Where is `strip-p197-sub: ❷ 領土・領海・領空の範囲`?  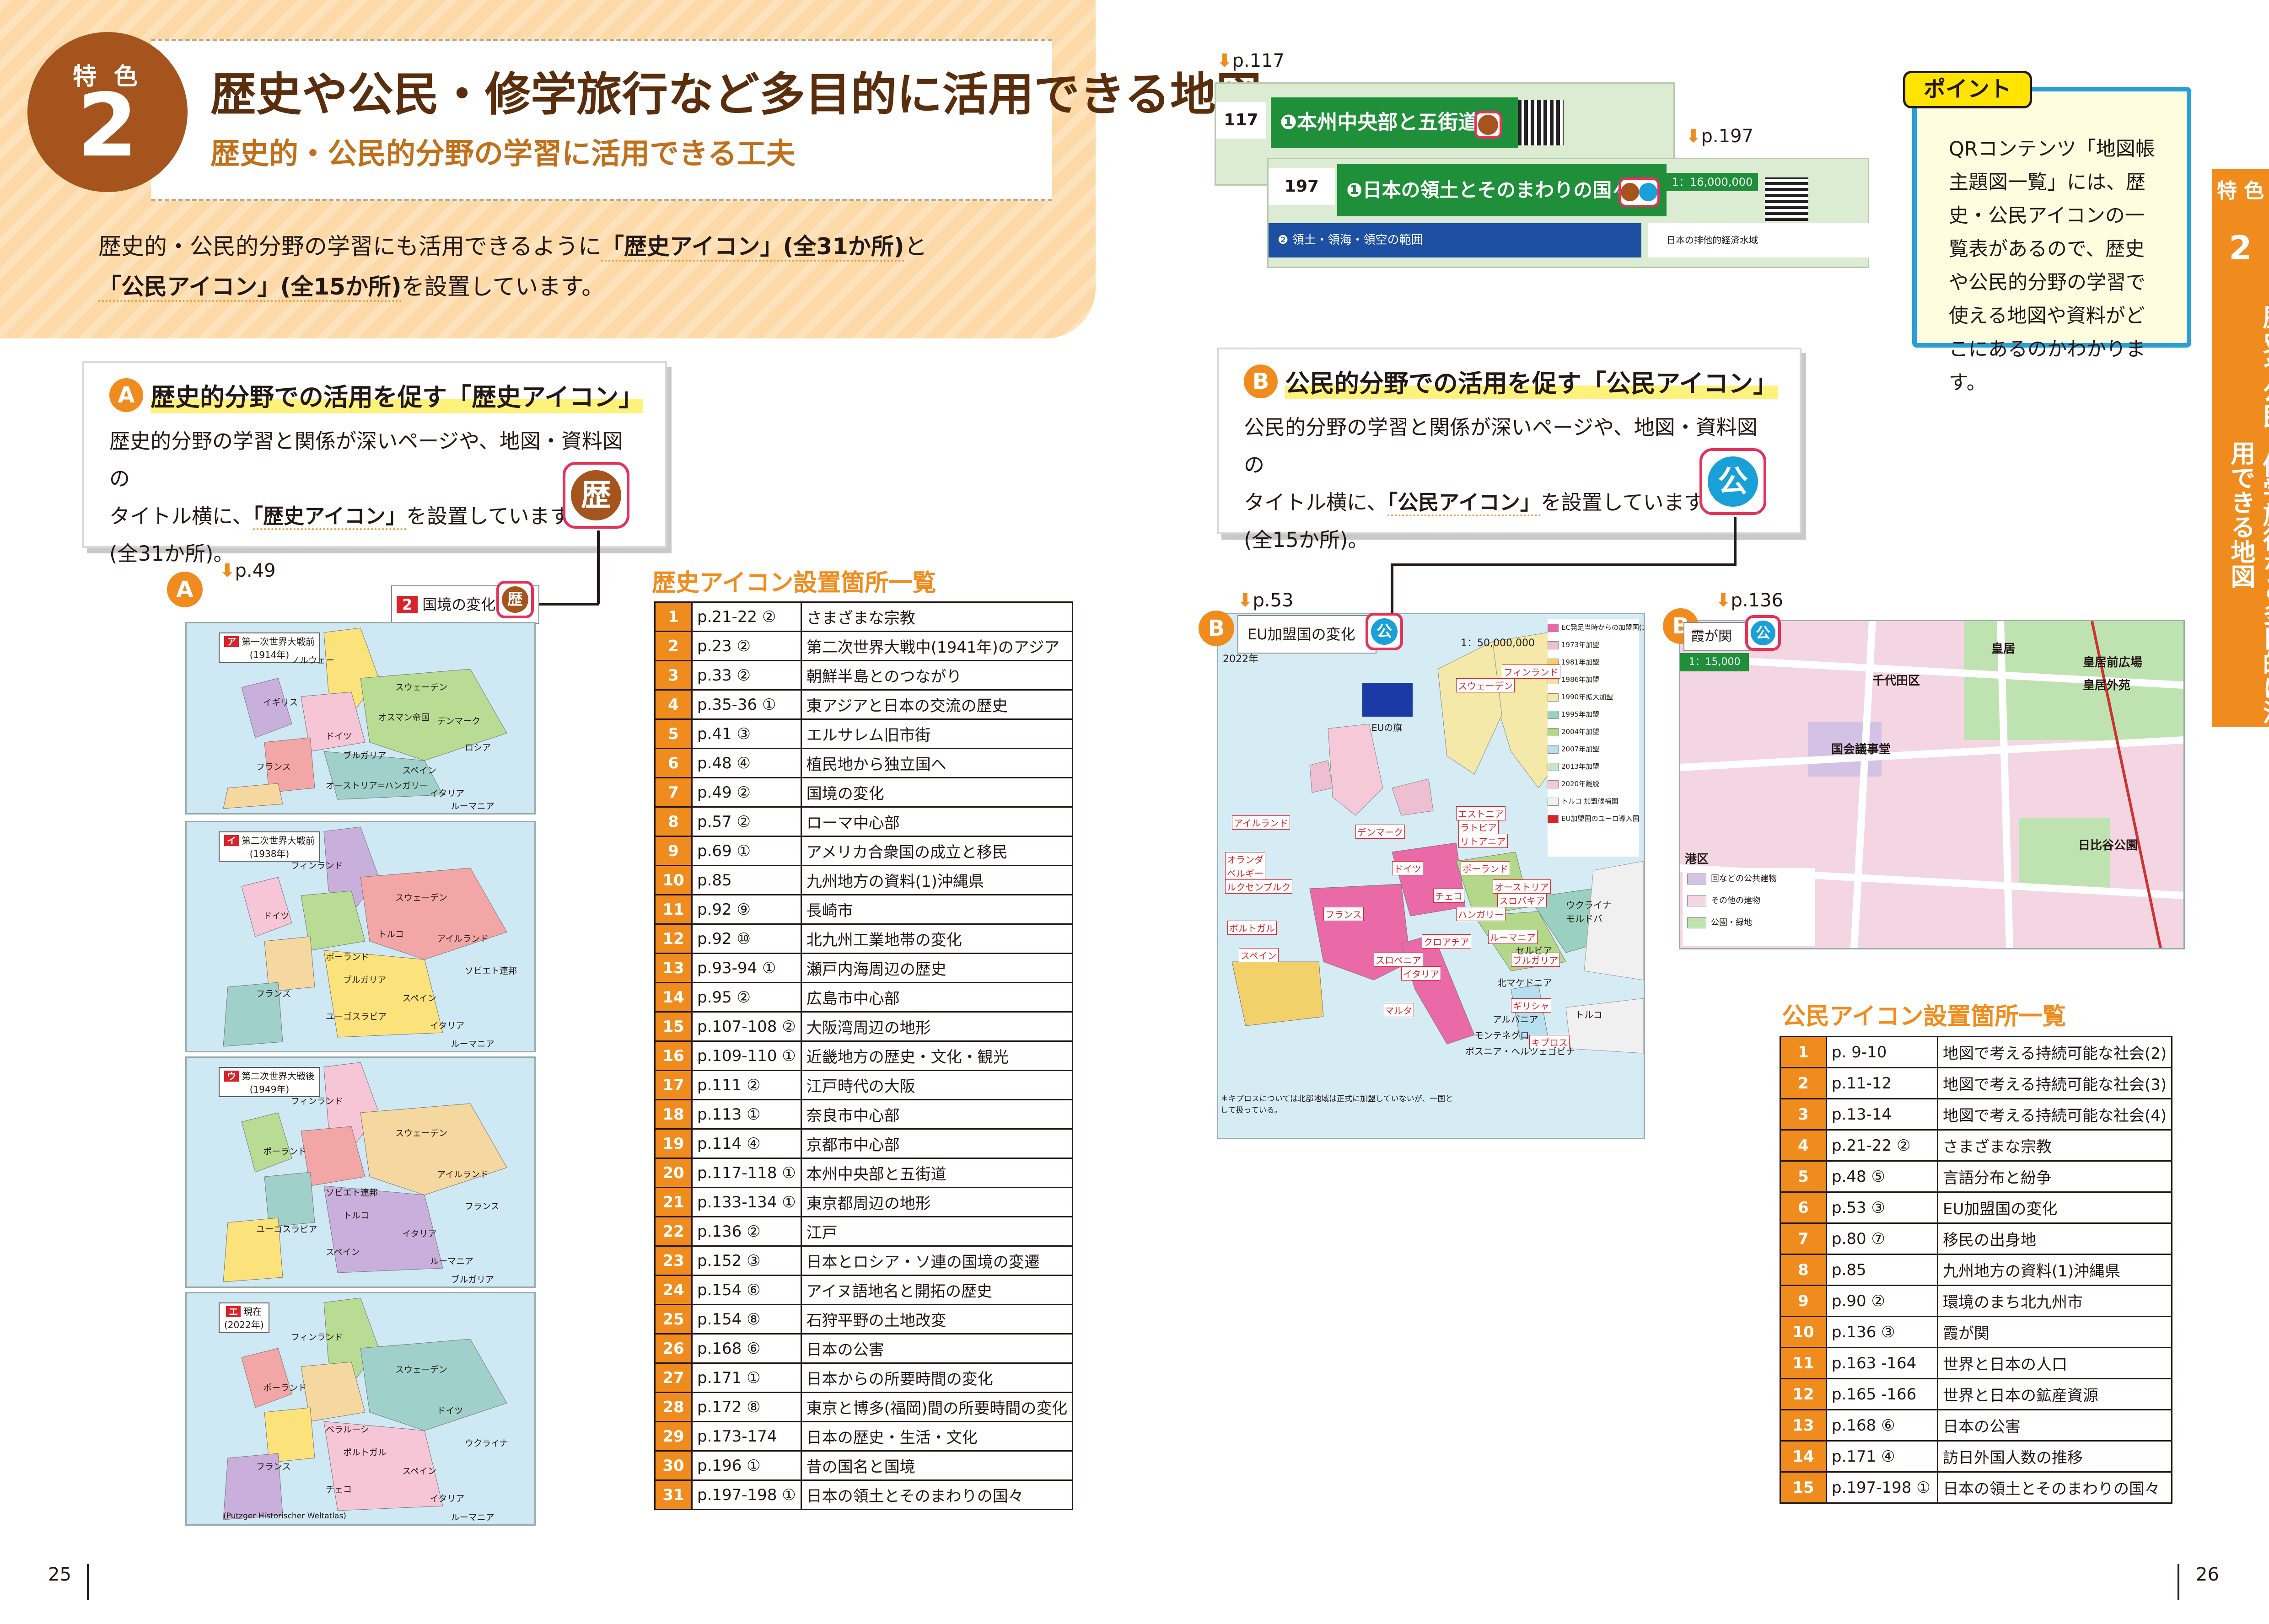 strip-p197-sub: ❷ 領土・領海・領空の範囲 is located at coordinates (1455, 240).